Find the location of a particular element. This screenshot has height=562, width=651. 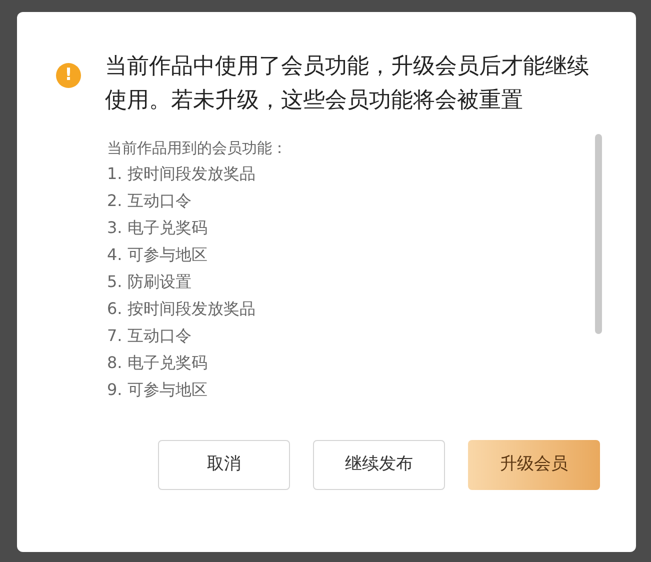

feature-item: 3. 电子兑奖码 is located at coordinates (157, 228).